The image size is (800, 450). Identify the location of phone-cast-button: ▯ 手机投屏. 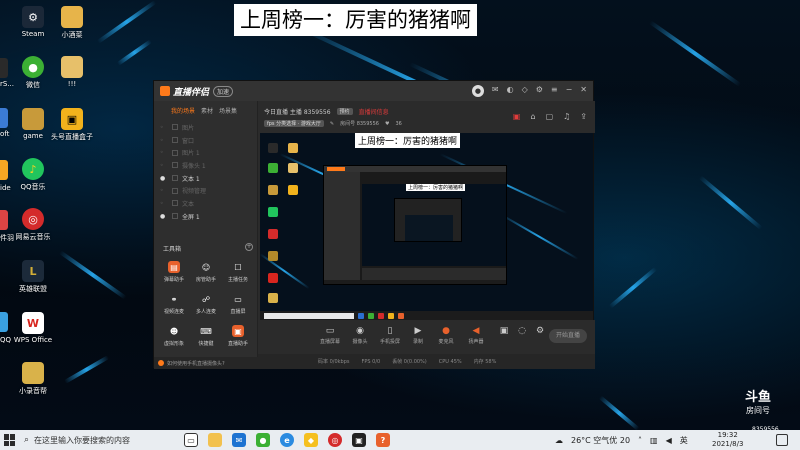
(390, 335).